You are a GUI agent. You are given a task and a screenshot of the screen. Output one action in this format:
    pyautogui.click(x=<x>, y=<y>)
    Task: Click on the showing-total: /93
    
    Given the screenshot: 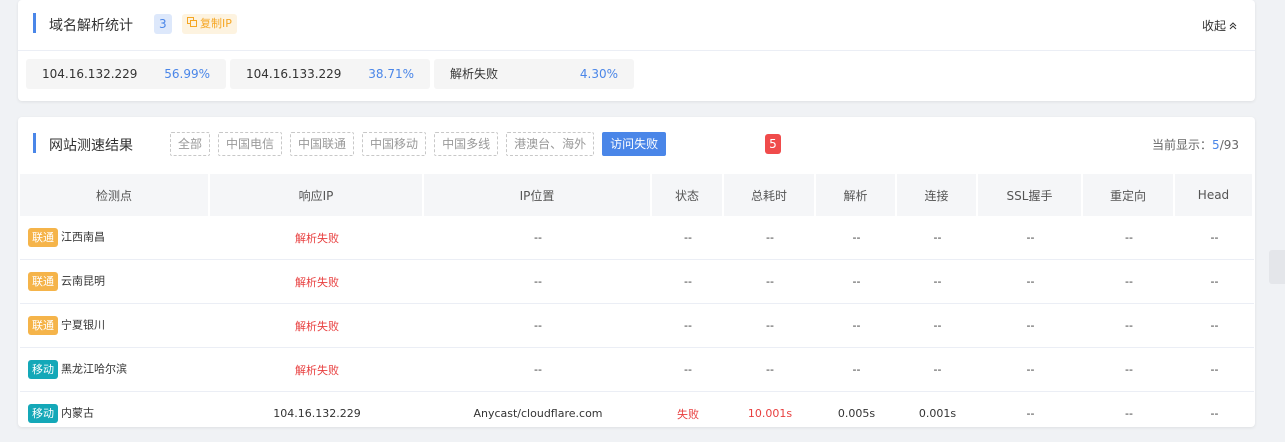 What is the action you would take?
    pyautogui.click(x=1229, y=145)
    